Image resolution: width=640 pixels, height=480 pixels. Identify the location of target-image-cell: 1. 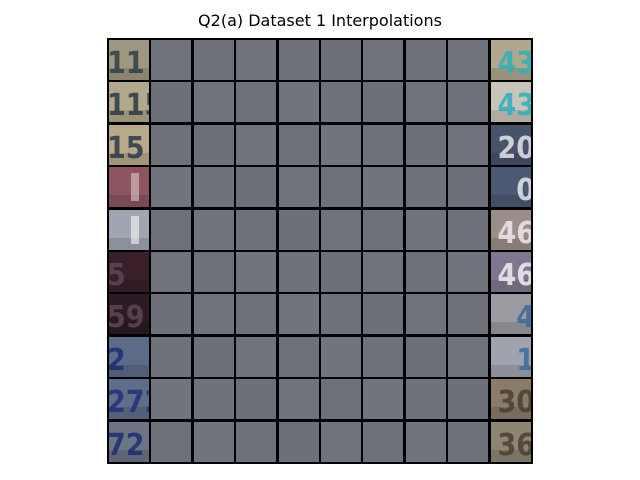
(510, 356).